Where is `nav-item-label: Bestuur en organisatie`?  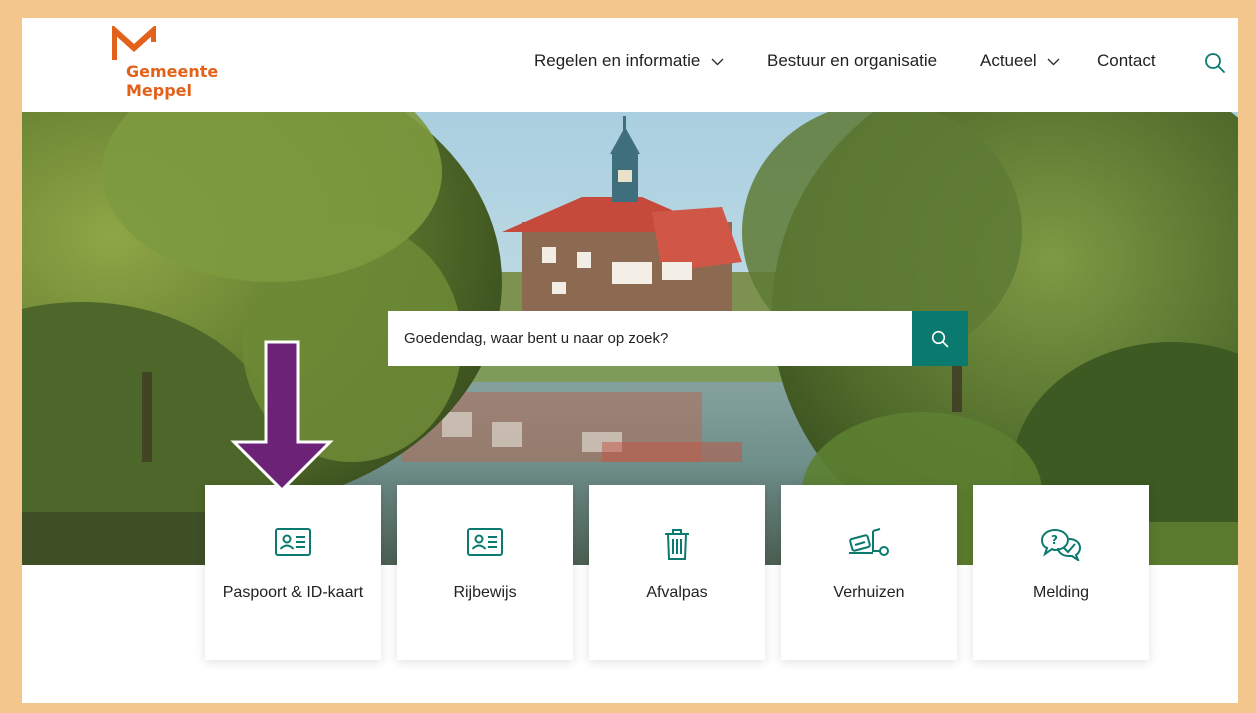
nav-item-label: Bestuur en organisatie is located at coordinates (852, 60).